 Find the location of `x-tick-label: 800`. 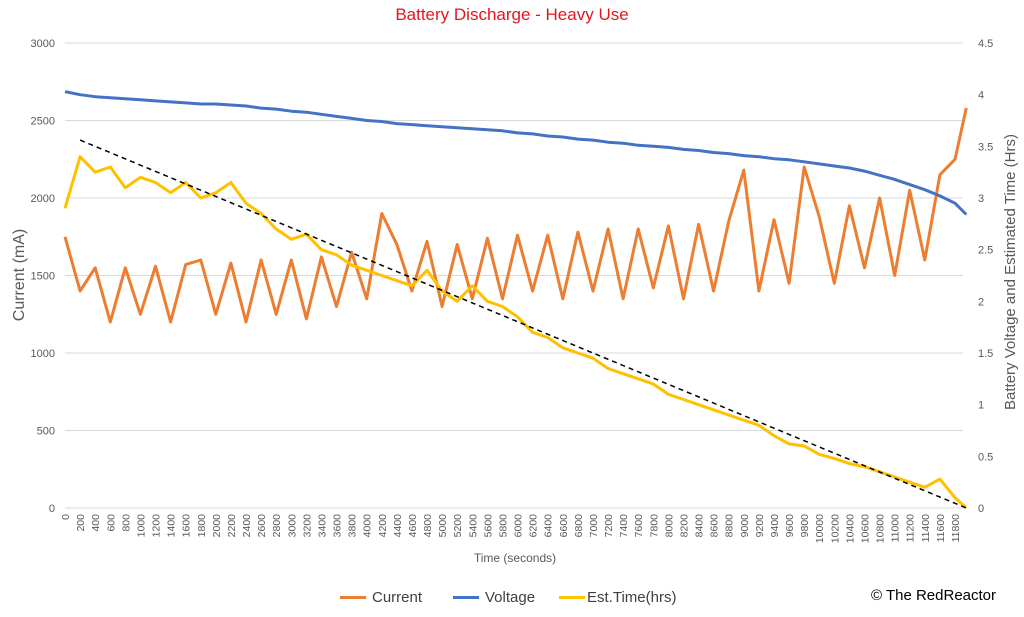

x-tick-label: 800 is located at coordinates (126, 523).